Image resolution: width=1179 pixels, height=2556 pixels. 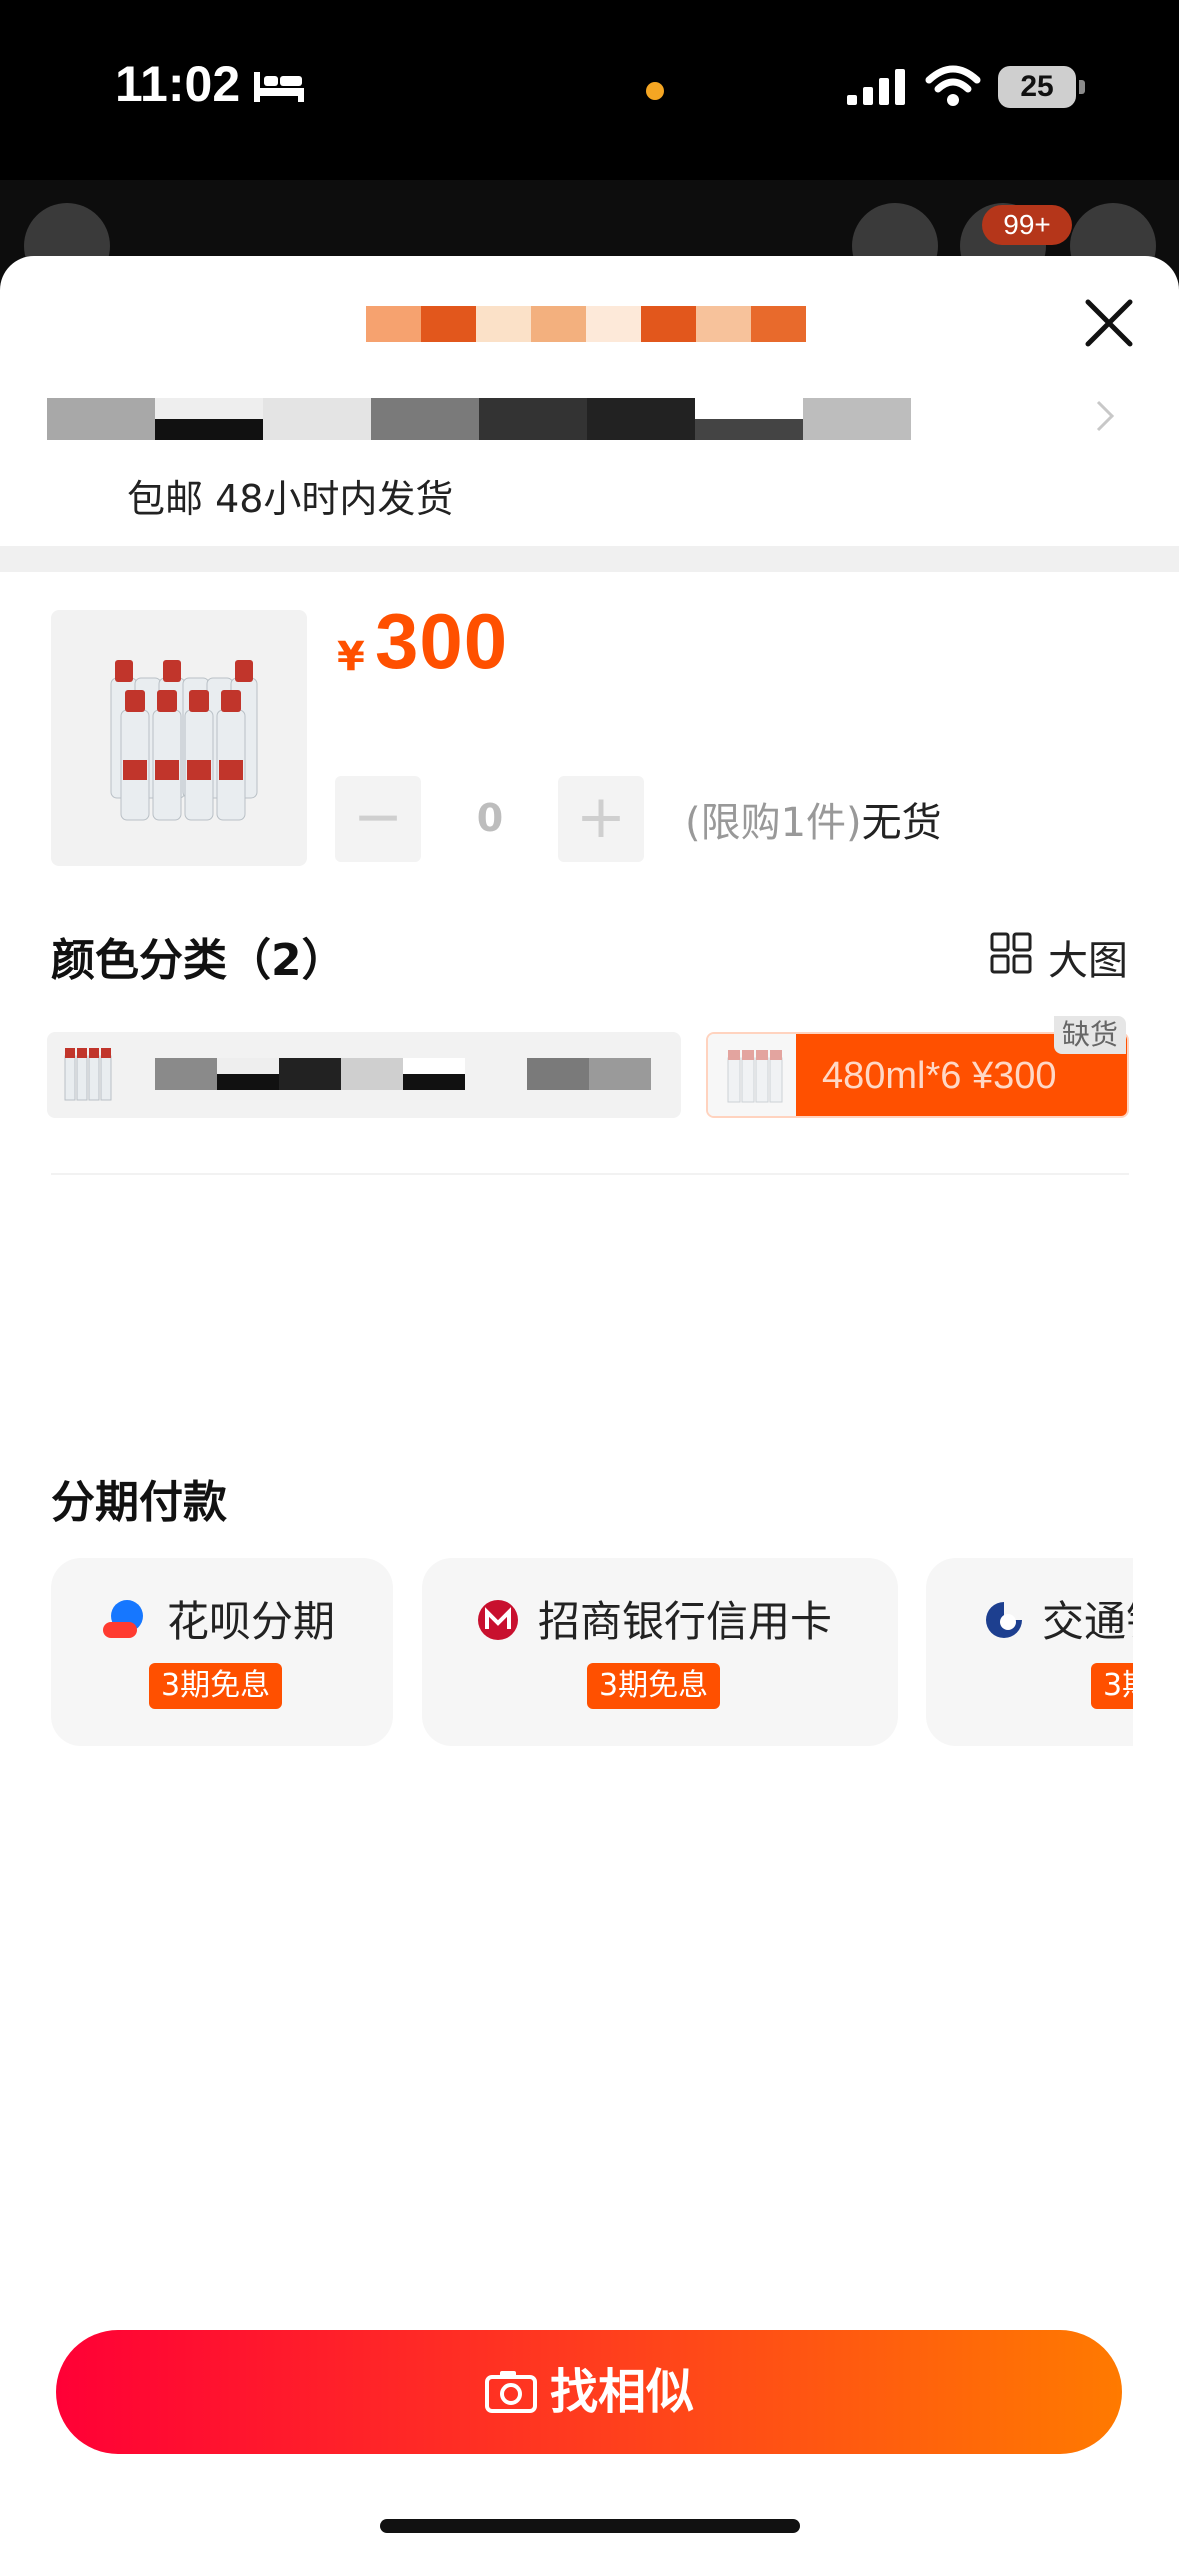 What do you see at coordinates (279, 87) in the screenshot?
I see `sleep-bed-icon` at bounding box center [279, 87].